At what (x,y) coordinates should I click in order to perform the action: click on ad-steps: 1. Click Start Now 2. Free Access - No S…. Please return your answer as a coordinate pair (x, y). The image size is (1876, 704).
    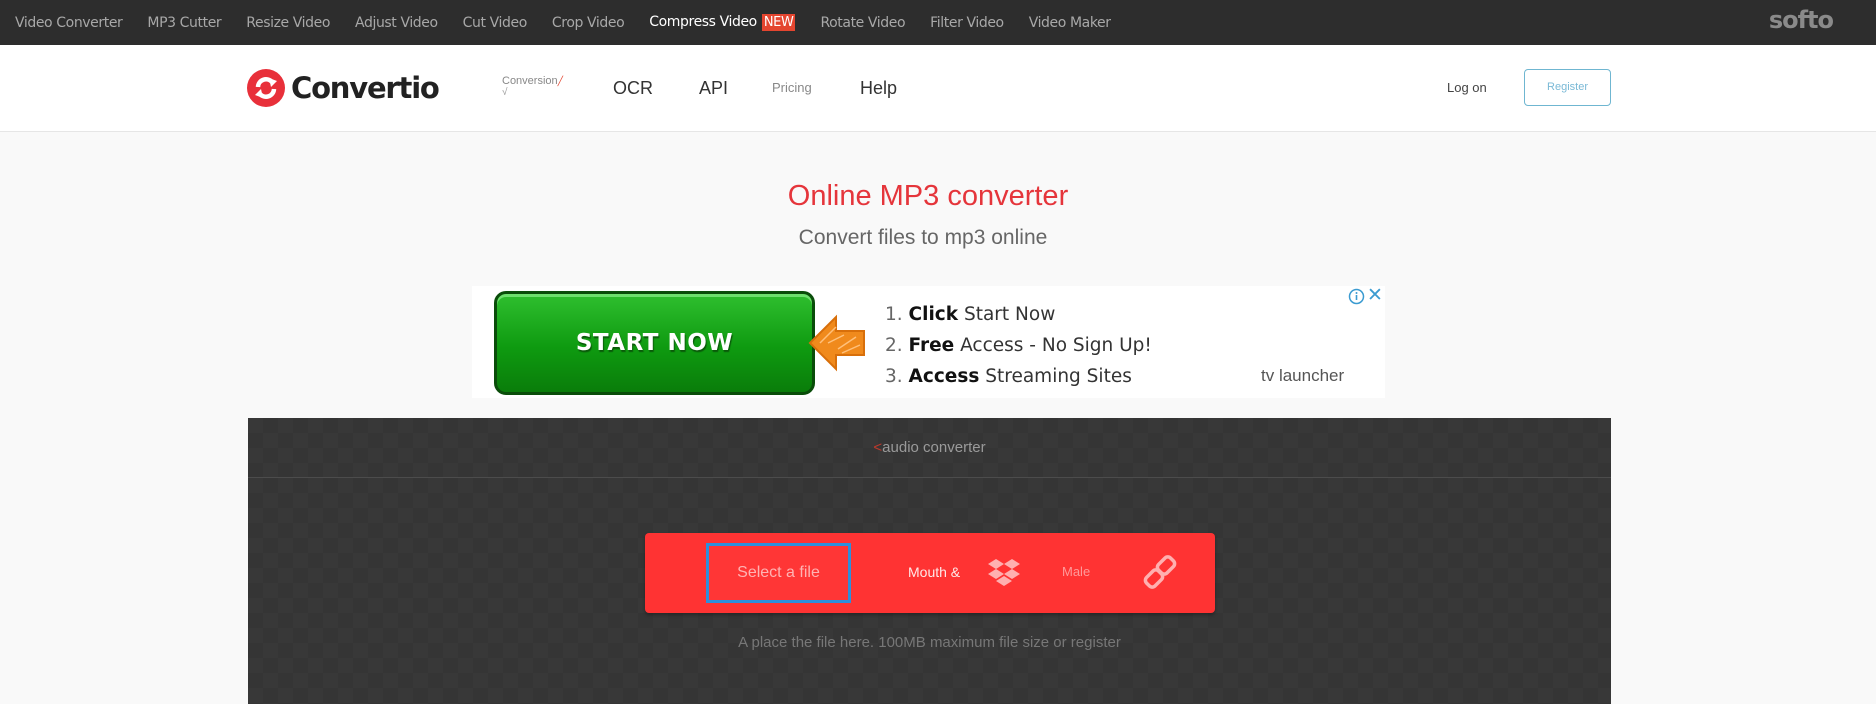
    Looking at the image, I should click on (1018, 345).